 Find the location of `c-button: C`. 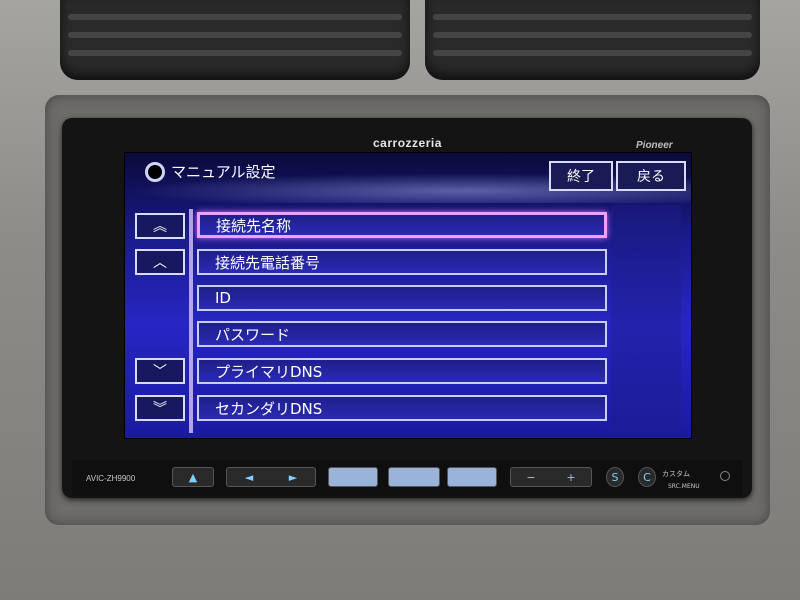

c-button: C is located at coordinates (647, 477).